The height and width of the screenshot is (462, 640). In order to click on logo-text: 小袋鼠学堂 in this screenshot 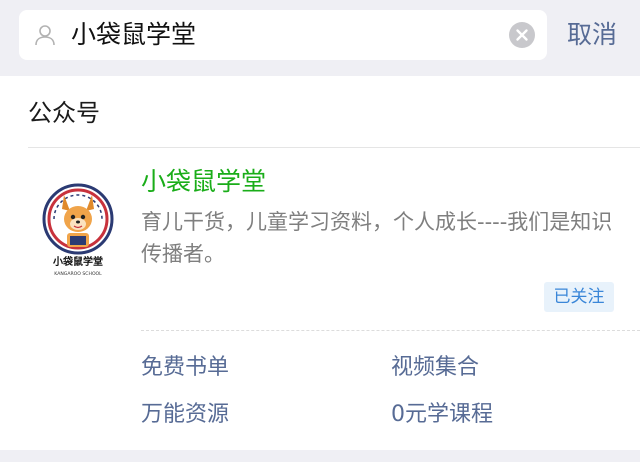, I will do `click(77, 261)`.